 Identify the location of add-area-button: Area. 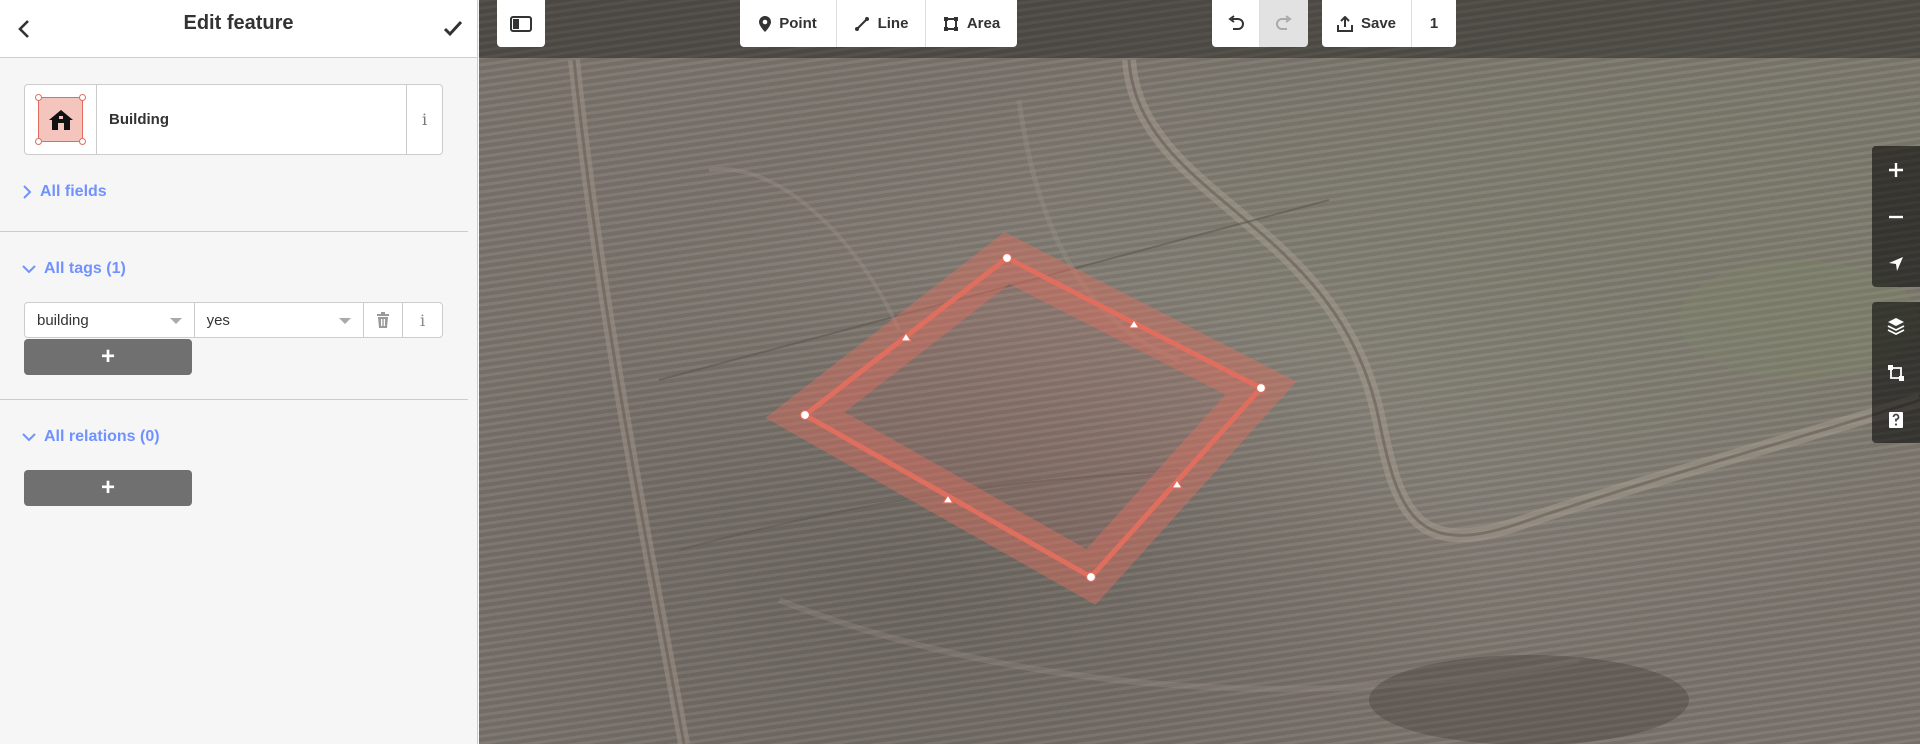
(971, 23).